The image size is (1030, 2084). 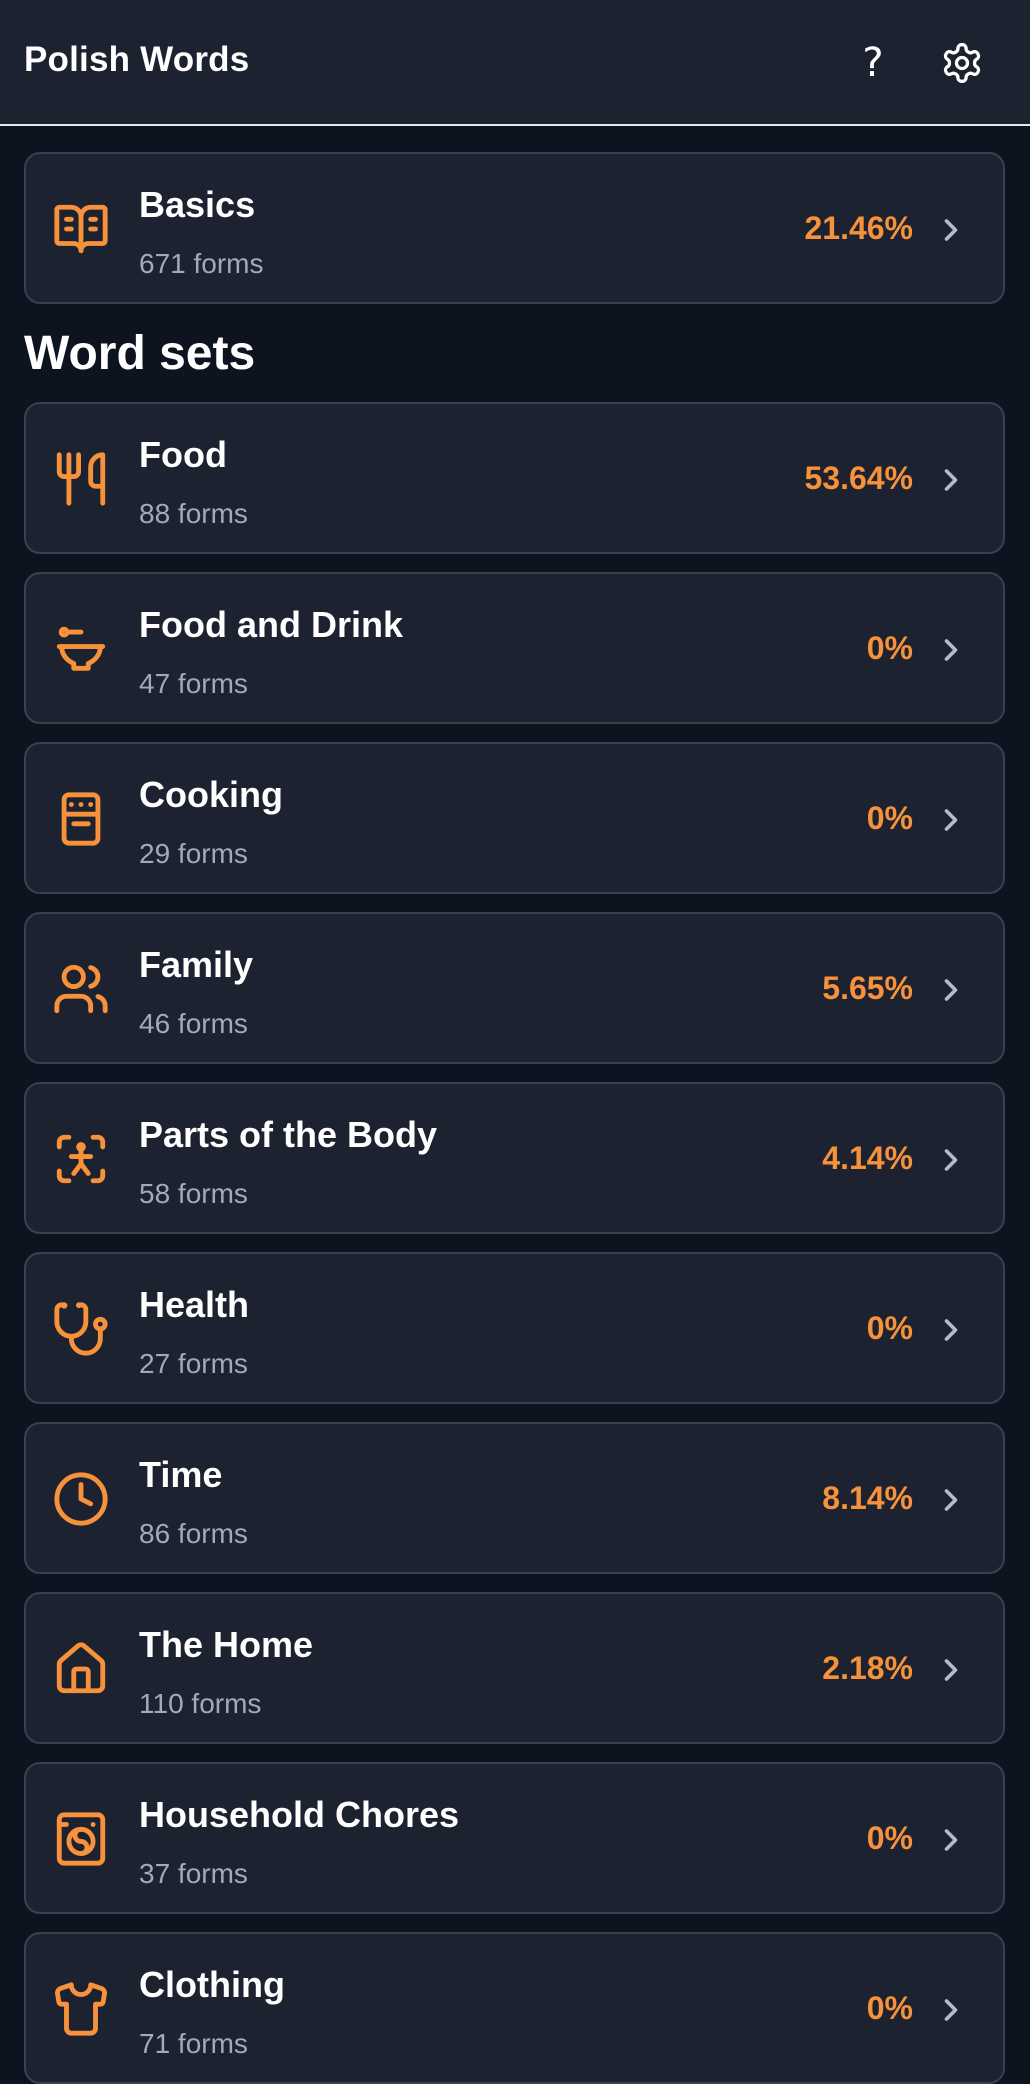 I want to click on app-title: Polish Words, so click(x=137, y=59).